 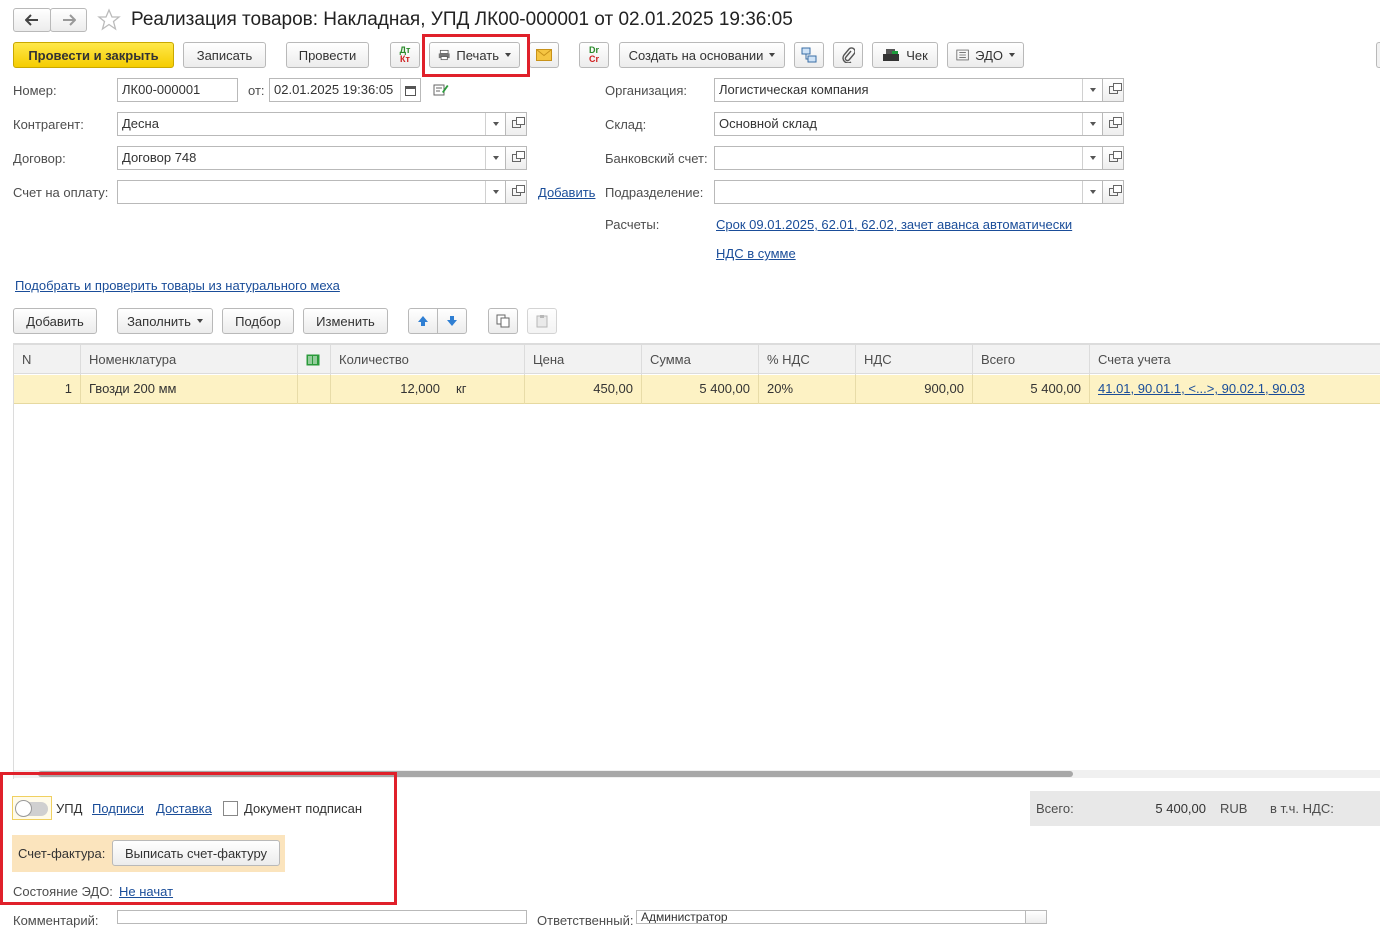 What do you see at coordinates (700, 389) in the screenshot?
I see `row-sum: 5 400,00` at bounding box center [700, 389].